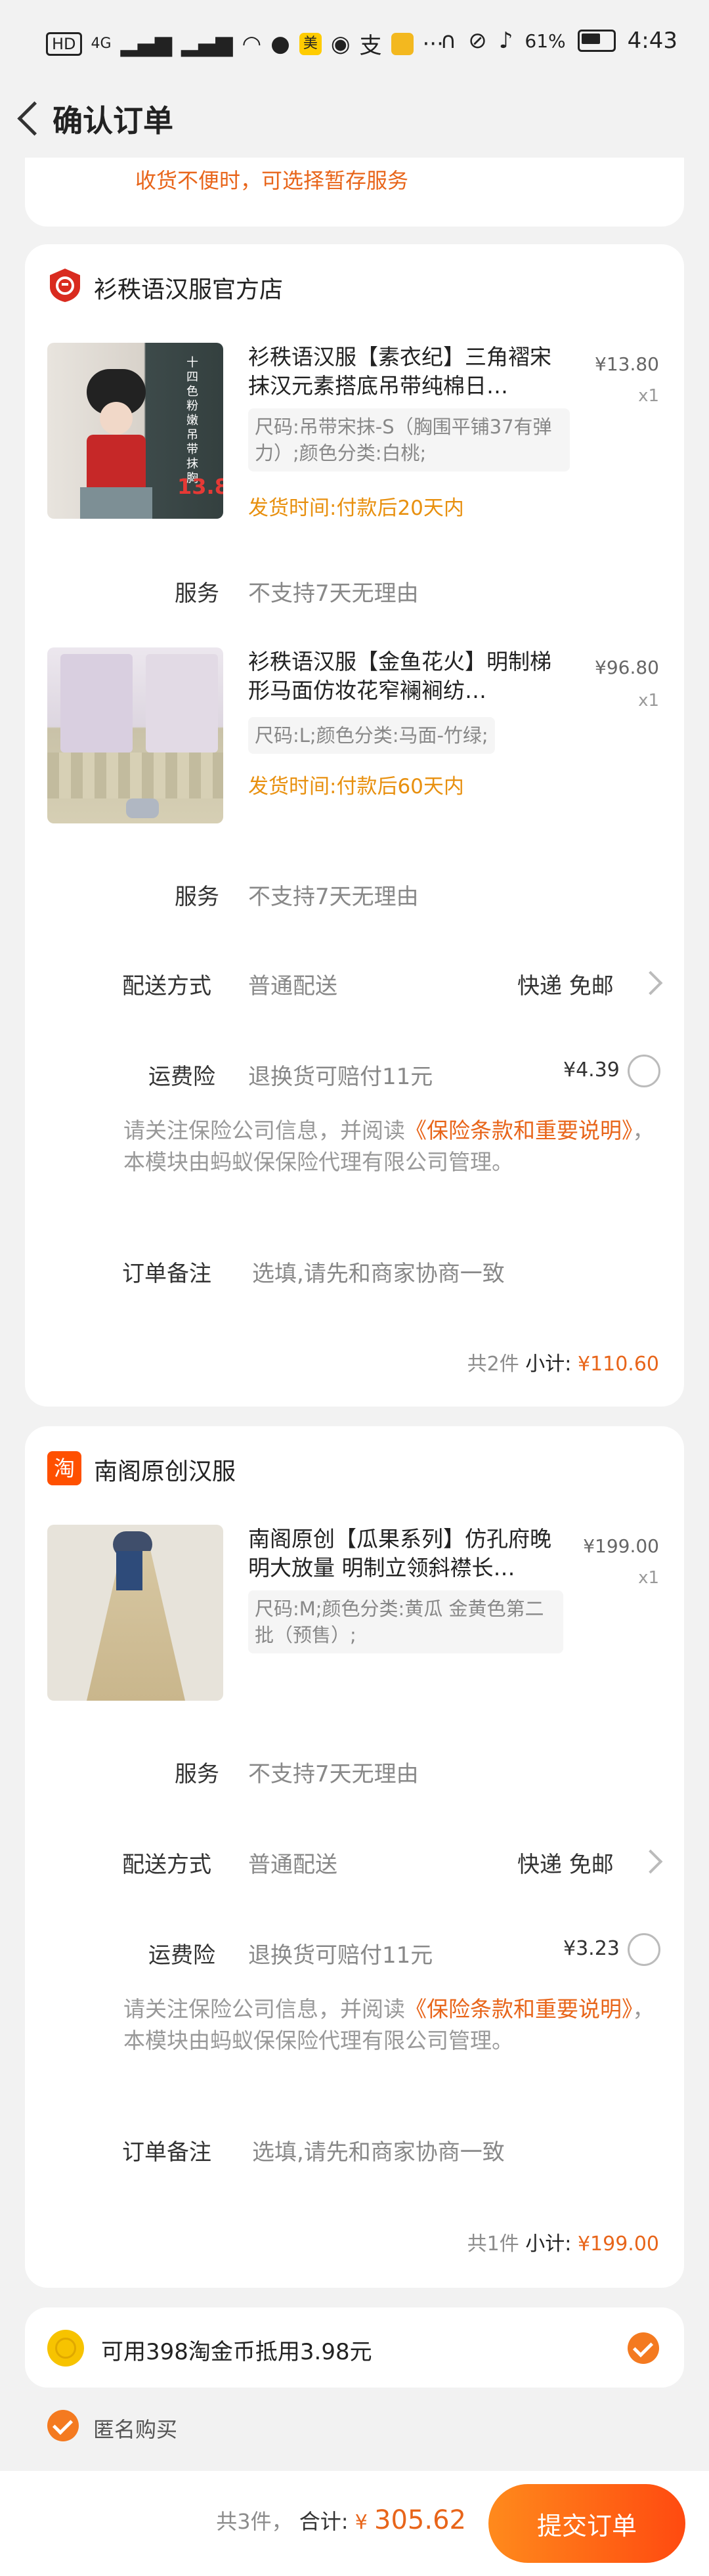  What do you see at coordinates (652, 41) in the screenshot?
I see `clock: 4:43` at bounding box center [652, 41].